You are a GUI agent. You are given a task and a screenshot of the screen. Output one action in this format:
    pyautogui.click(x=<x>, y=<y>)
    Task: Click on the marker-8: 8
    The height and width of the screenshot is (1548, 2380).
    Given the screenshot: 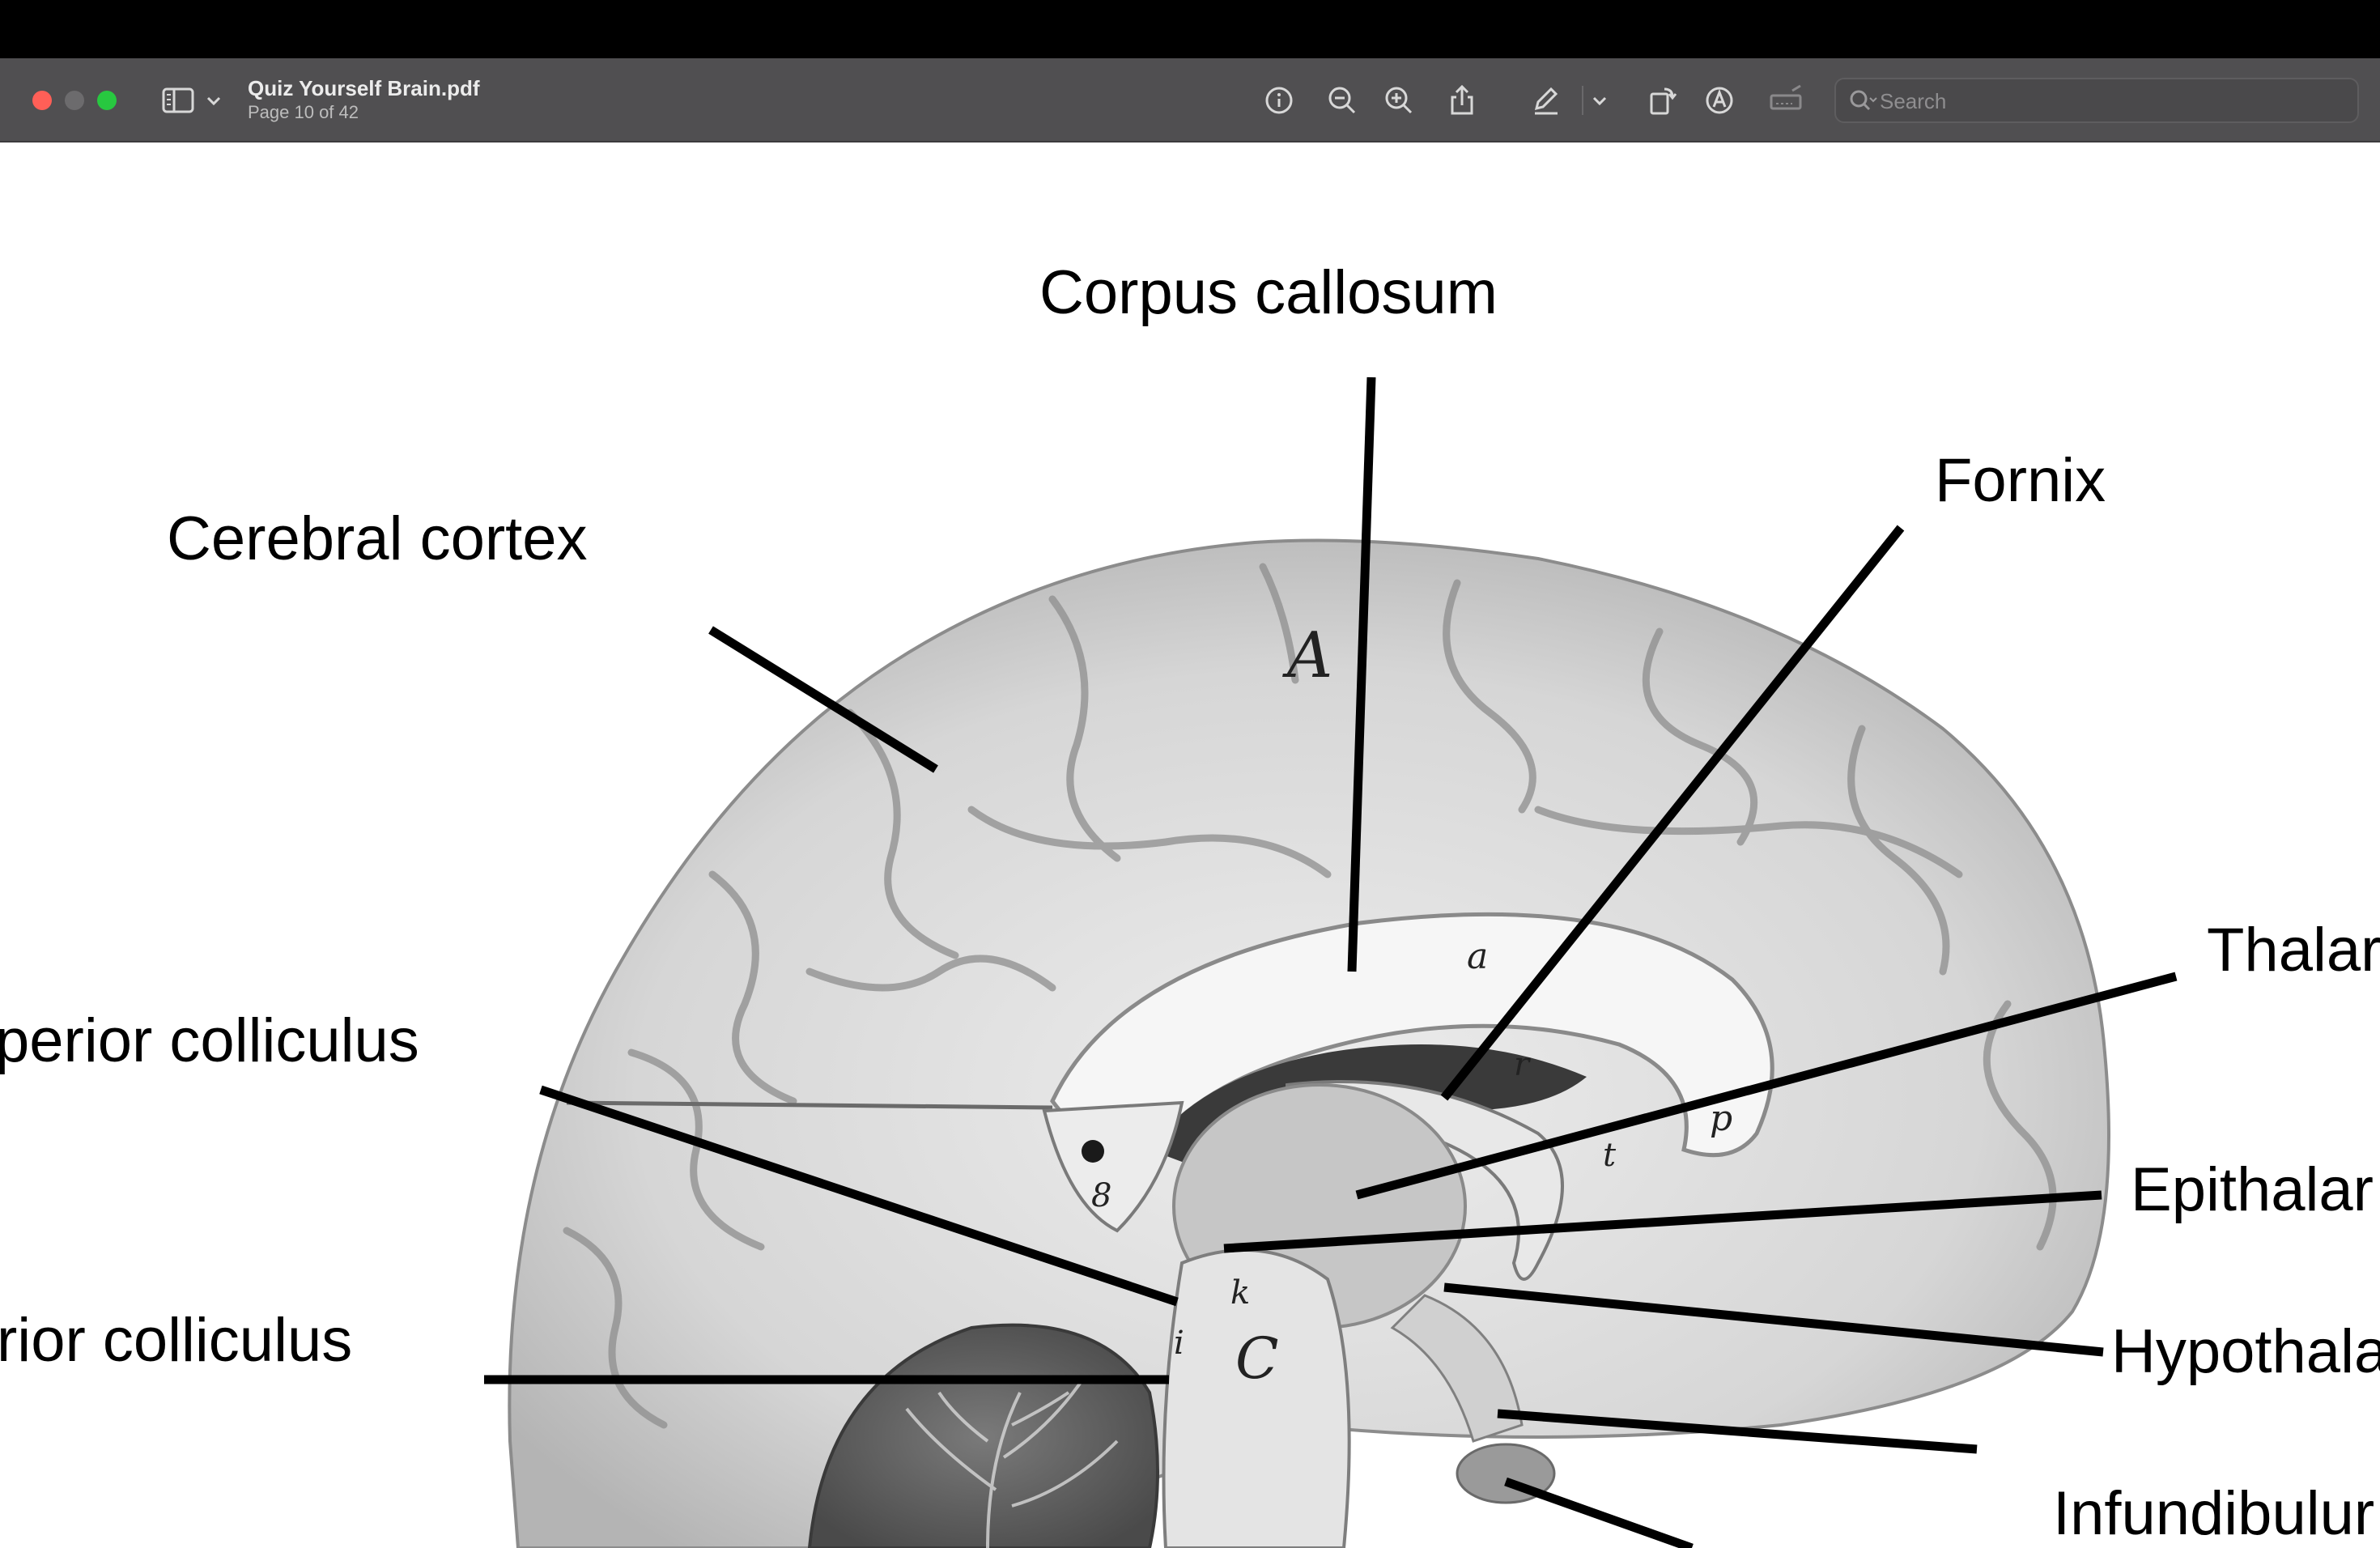 What is the action you would take?
    pyautogui.click(x=1101, y=1196)
    